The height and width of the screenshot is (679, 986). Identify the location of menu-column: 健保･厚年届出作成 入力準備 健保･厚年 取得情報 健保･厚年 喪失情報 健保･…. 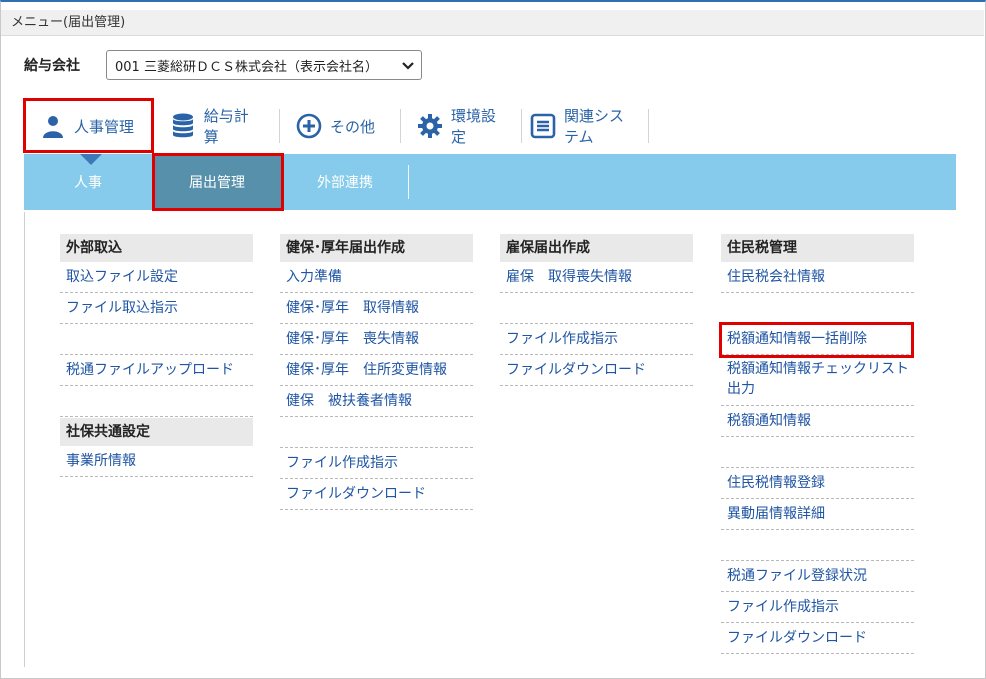
(376, 372).